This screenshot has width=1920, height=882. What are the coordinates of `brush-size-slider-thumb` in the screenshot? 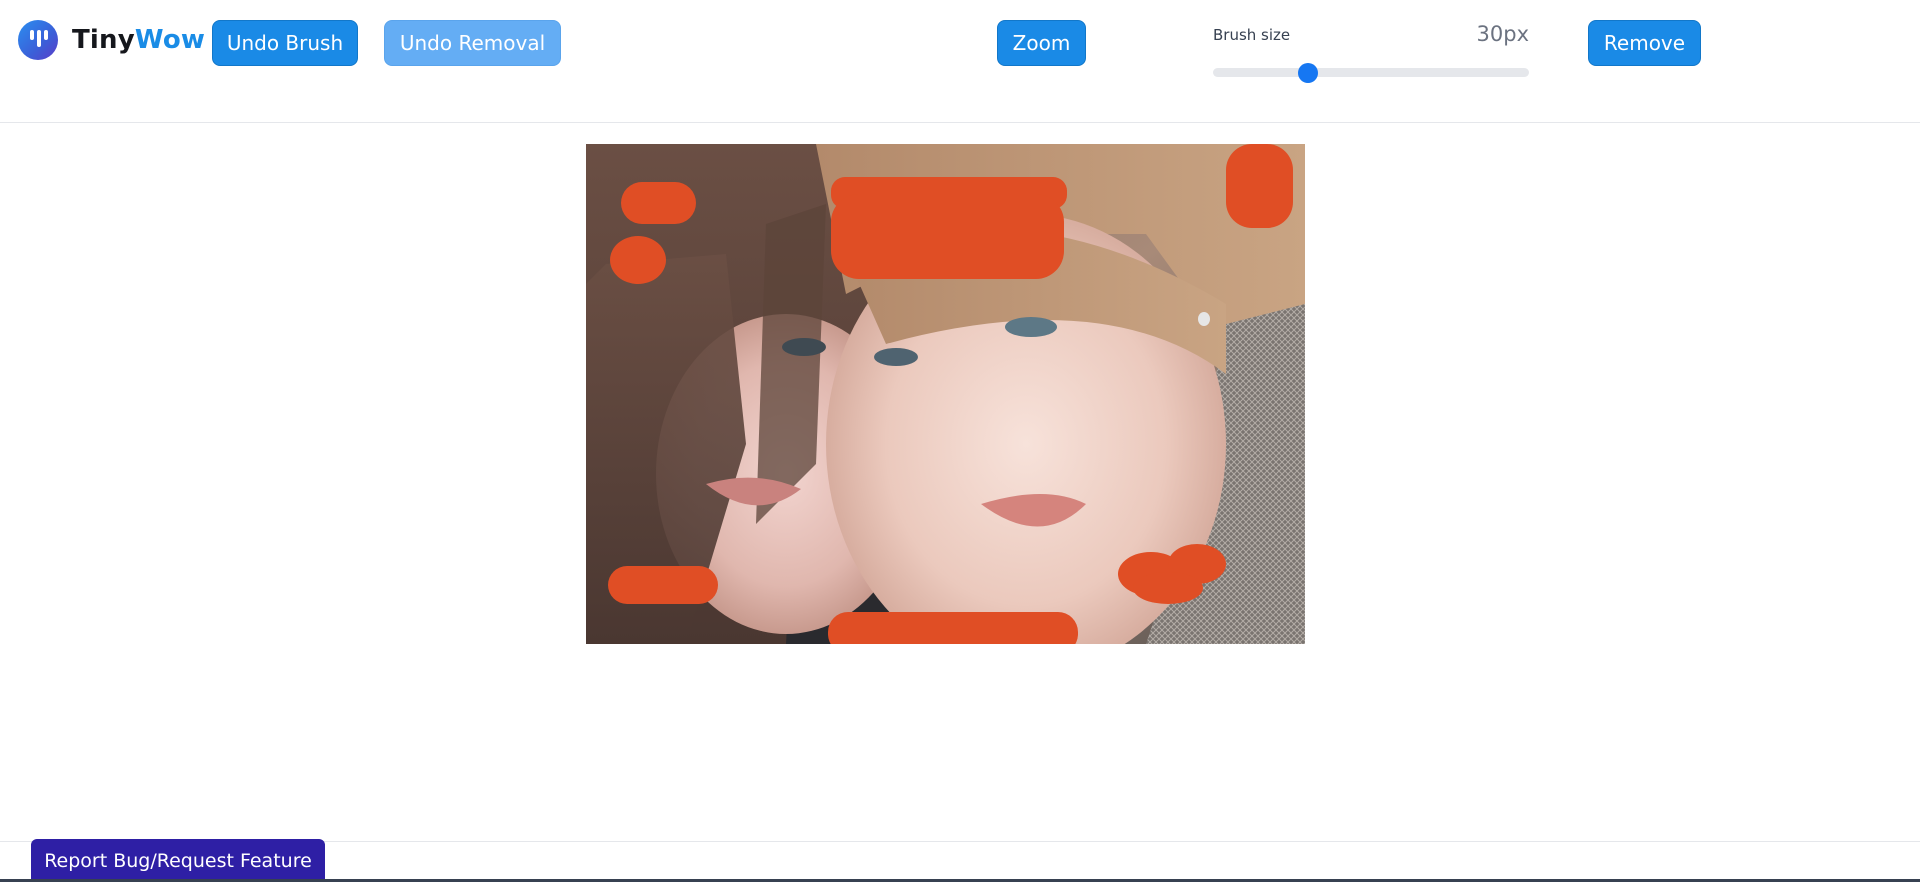 It's located at (1308, 73).